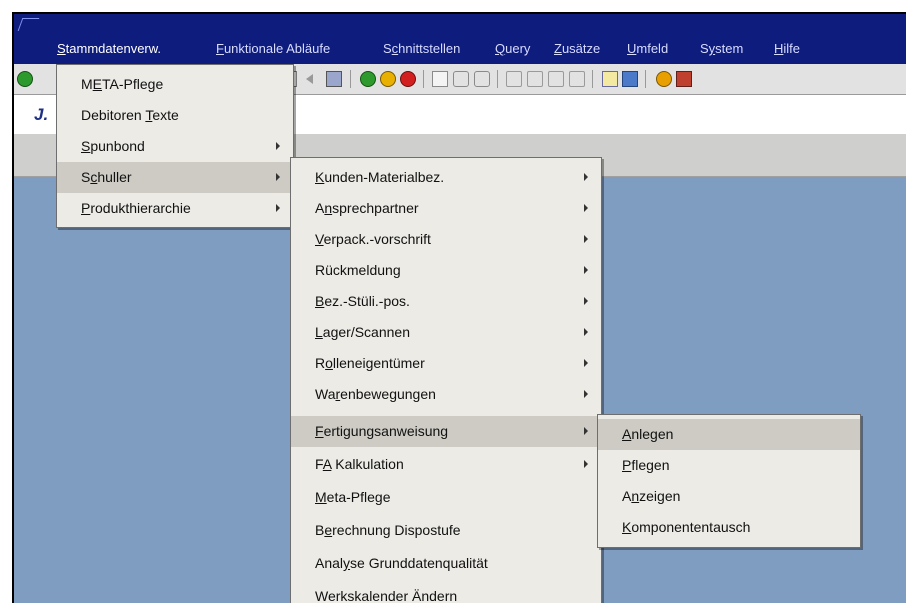 This screenshot has height=603, width=906. Describe the element at coordinates (648, 434) in the screenshot. I see `menu3-item-label: Anlegen` at that location.